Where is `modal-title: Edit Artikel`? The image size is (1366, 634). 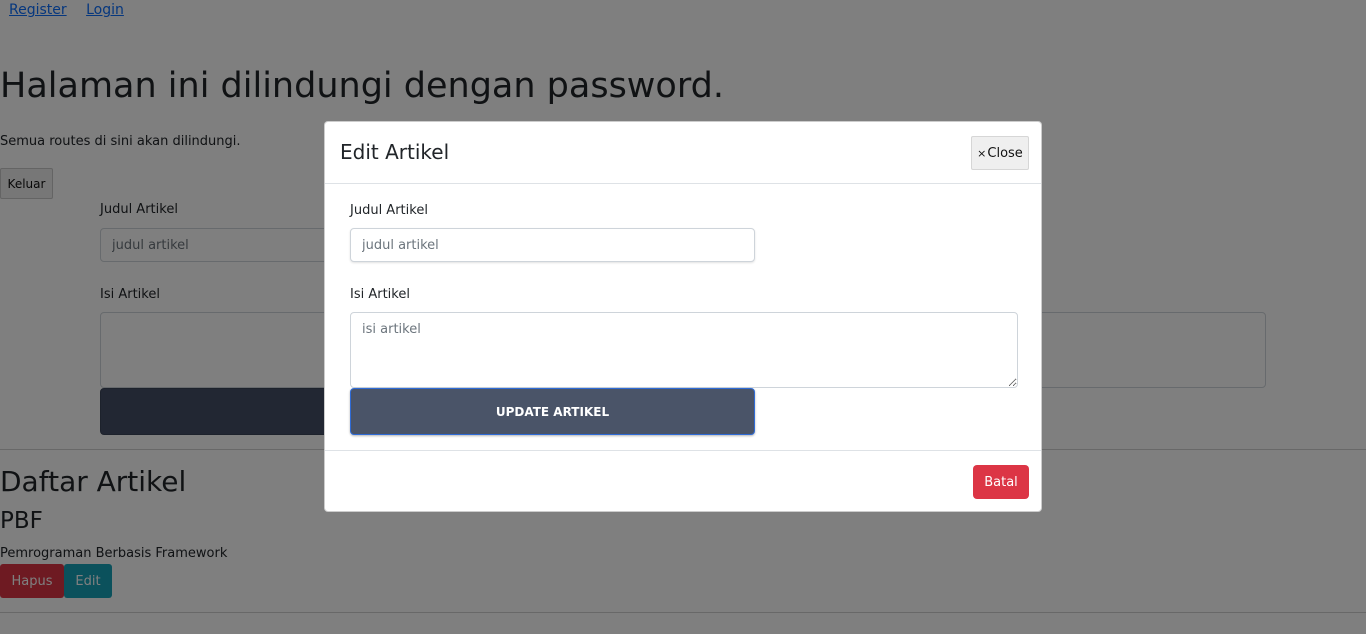 modal-title: Edit Artikel is located at coordinates (395, 152).